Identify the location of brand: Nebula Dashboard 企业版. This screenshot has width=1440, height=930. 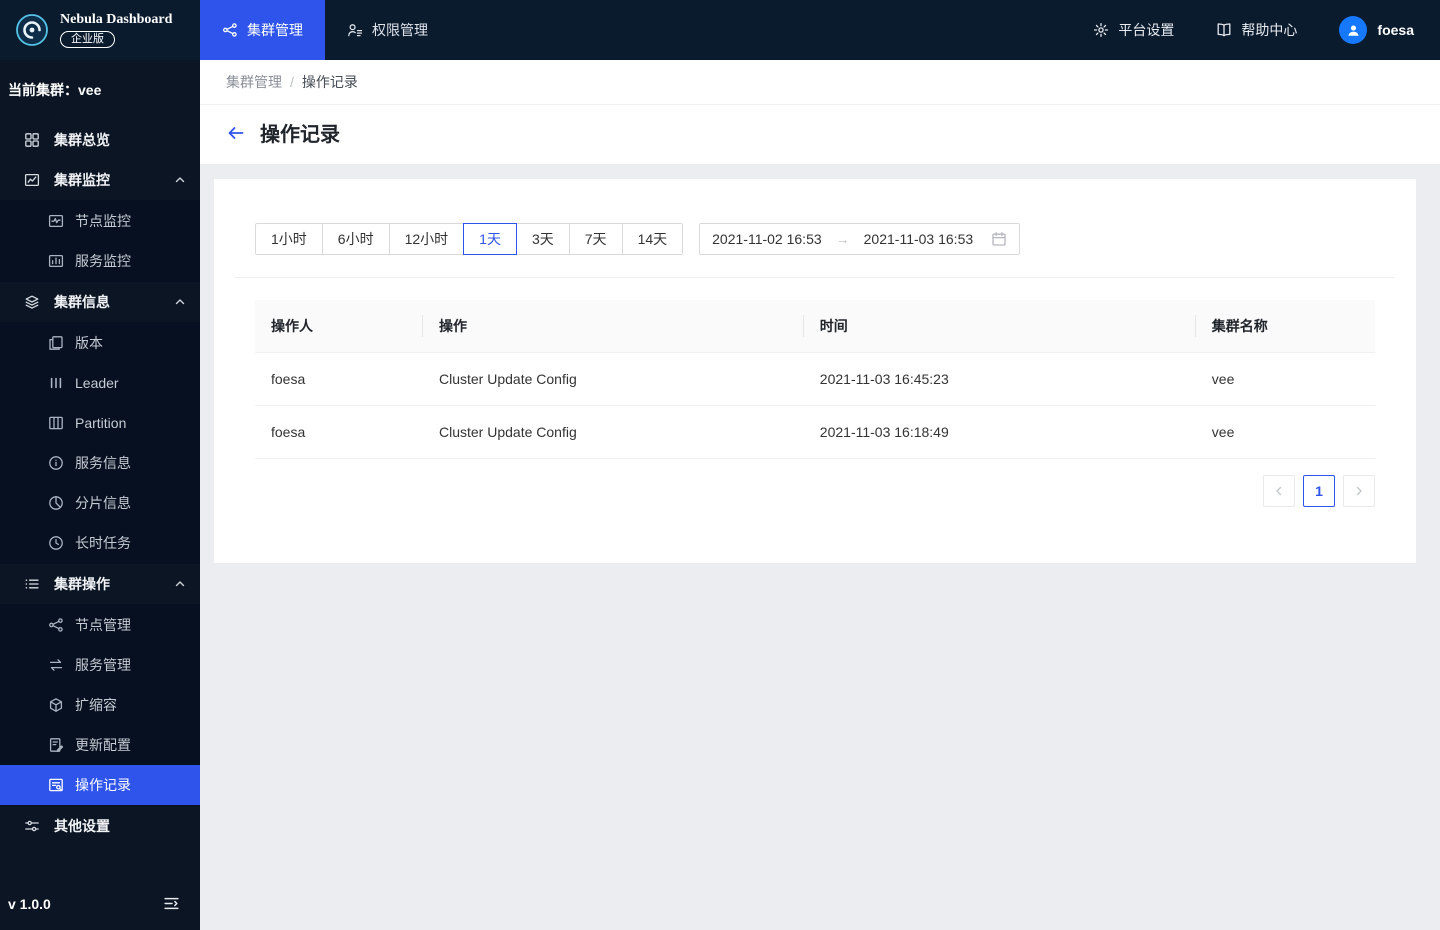
(100, 30).